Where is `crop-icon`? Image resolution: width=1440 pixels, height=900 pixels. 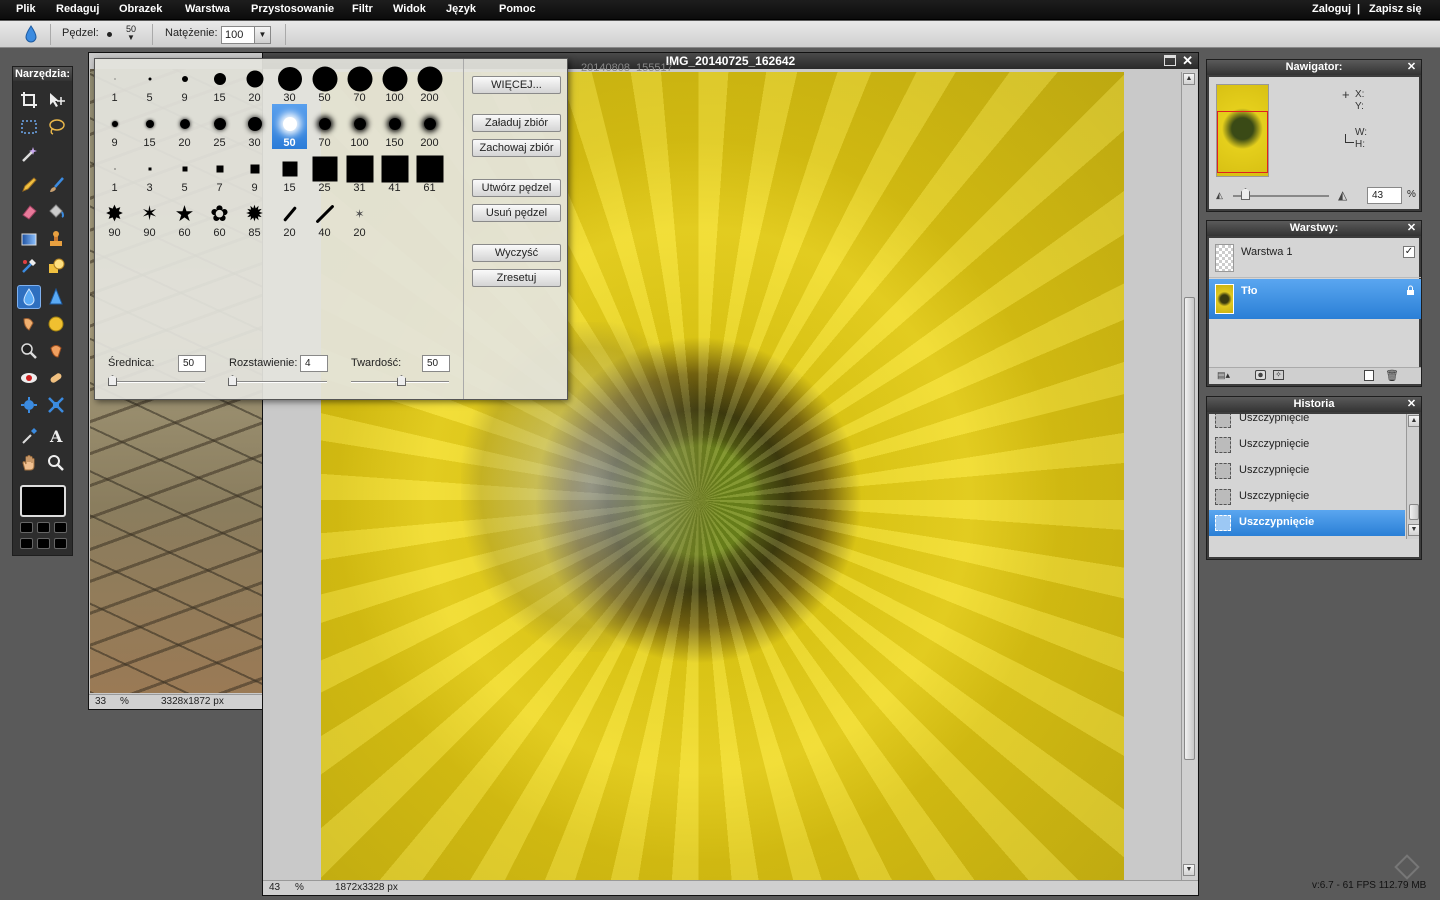 crop-icon is located at coordinates (29, 100).